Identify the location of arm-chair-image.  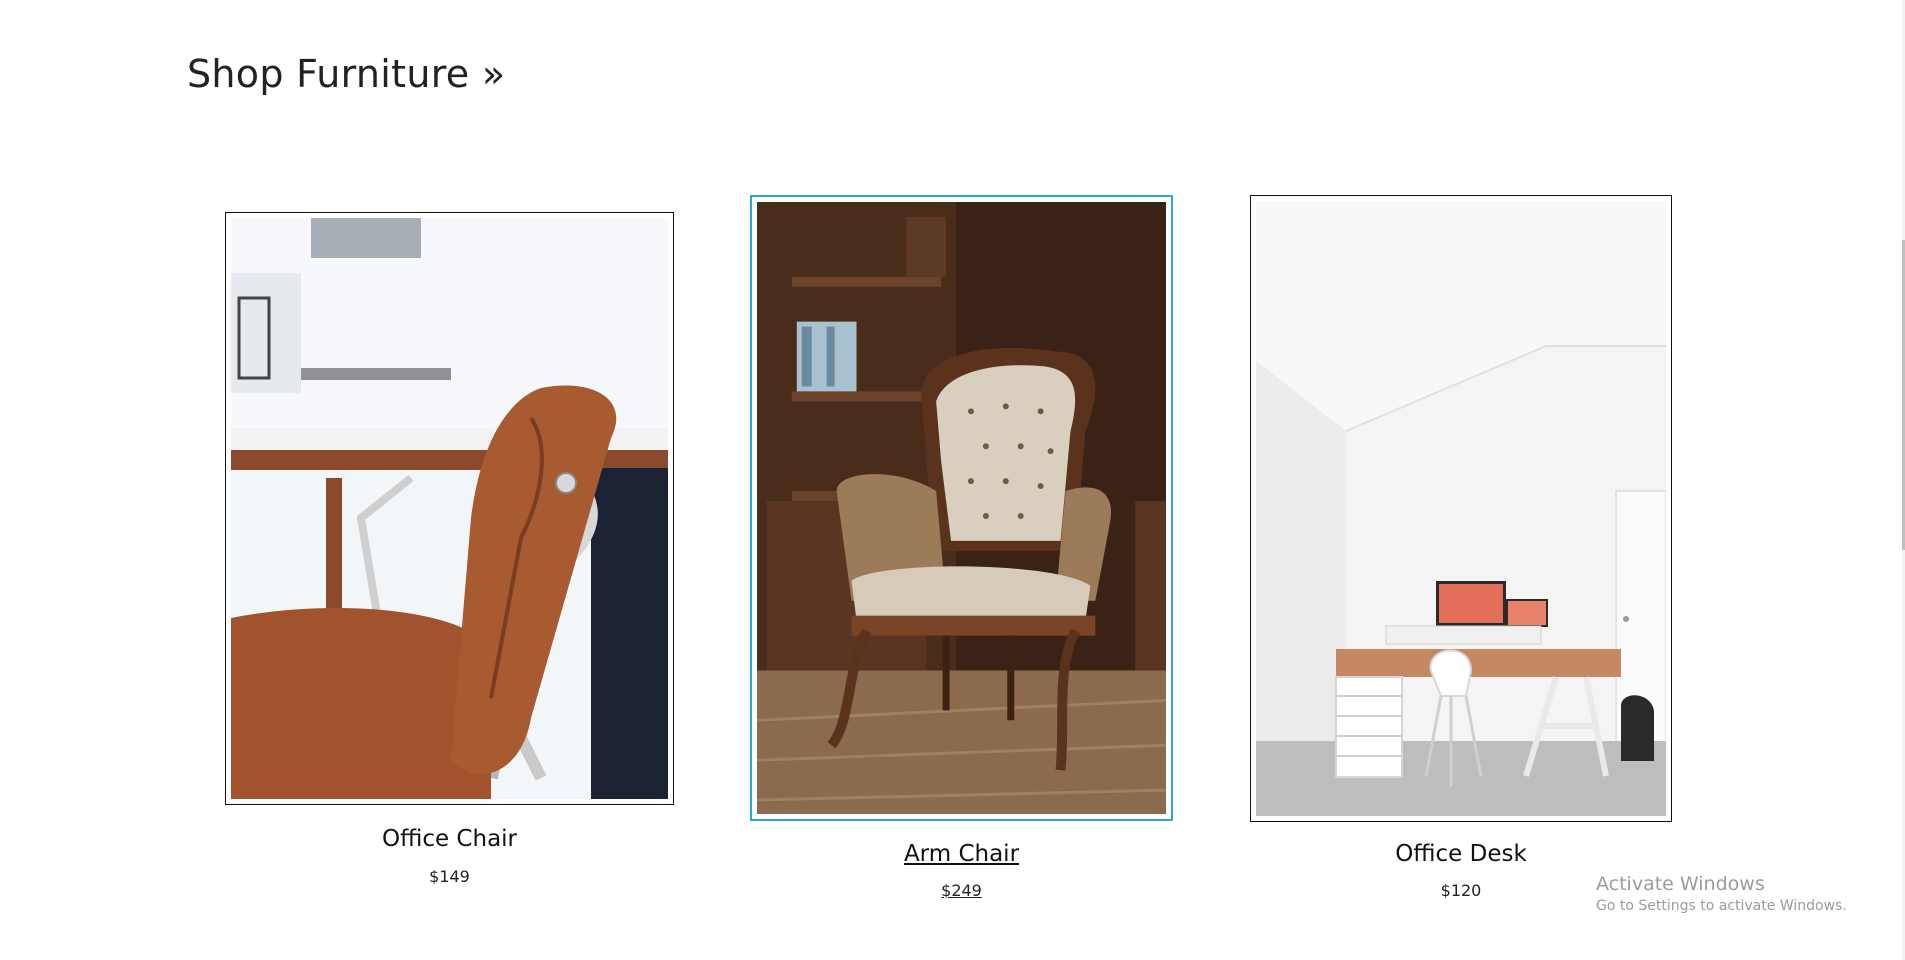
(961, 508).